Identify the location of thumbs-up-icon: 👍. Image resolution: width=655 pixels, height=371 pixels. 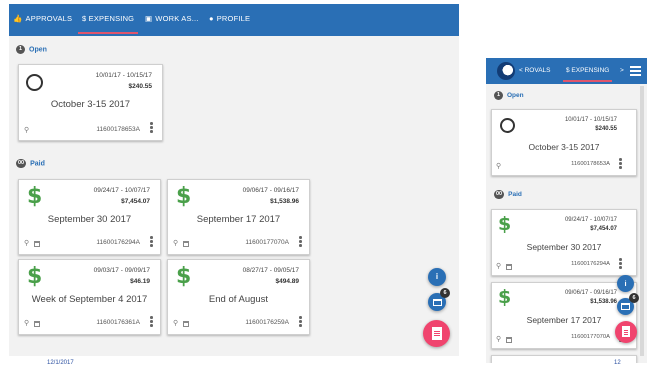
(18, 18).